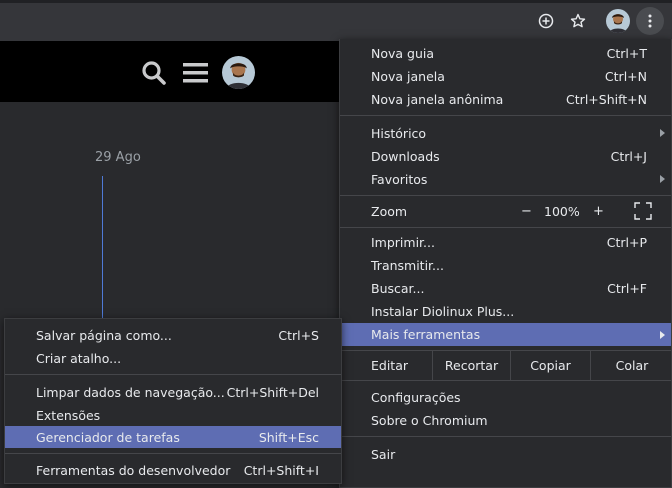 The height and width of the screenshot is (488, 672). What do you see at coordinates (118, 157) in the screenshot?
I see `timeline-date: 29 Ago` at bounding box center [118, 157].